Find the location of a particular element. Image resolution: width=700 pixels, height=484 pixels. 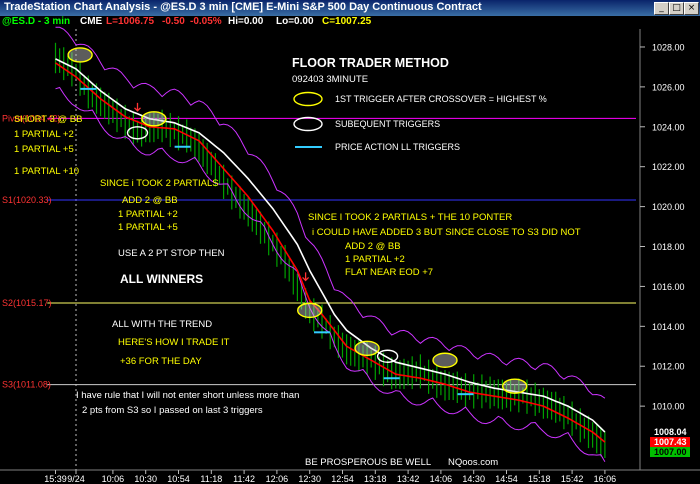

y-tick-label: 1024.00 is located at coordinates (668, 127).